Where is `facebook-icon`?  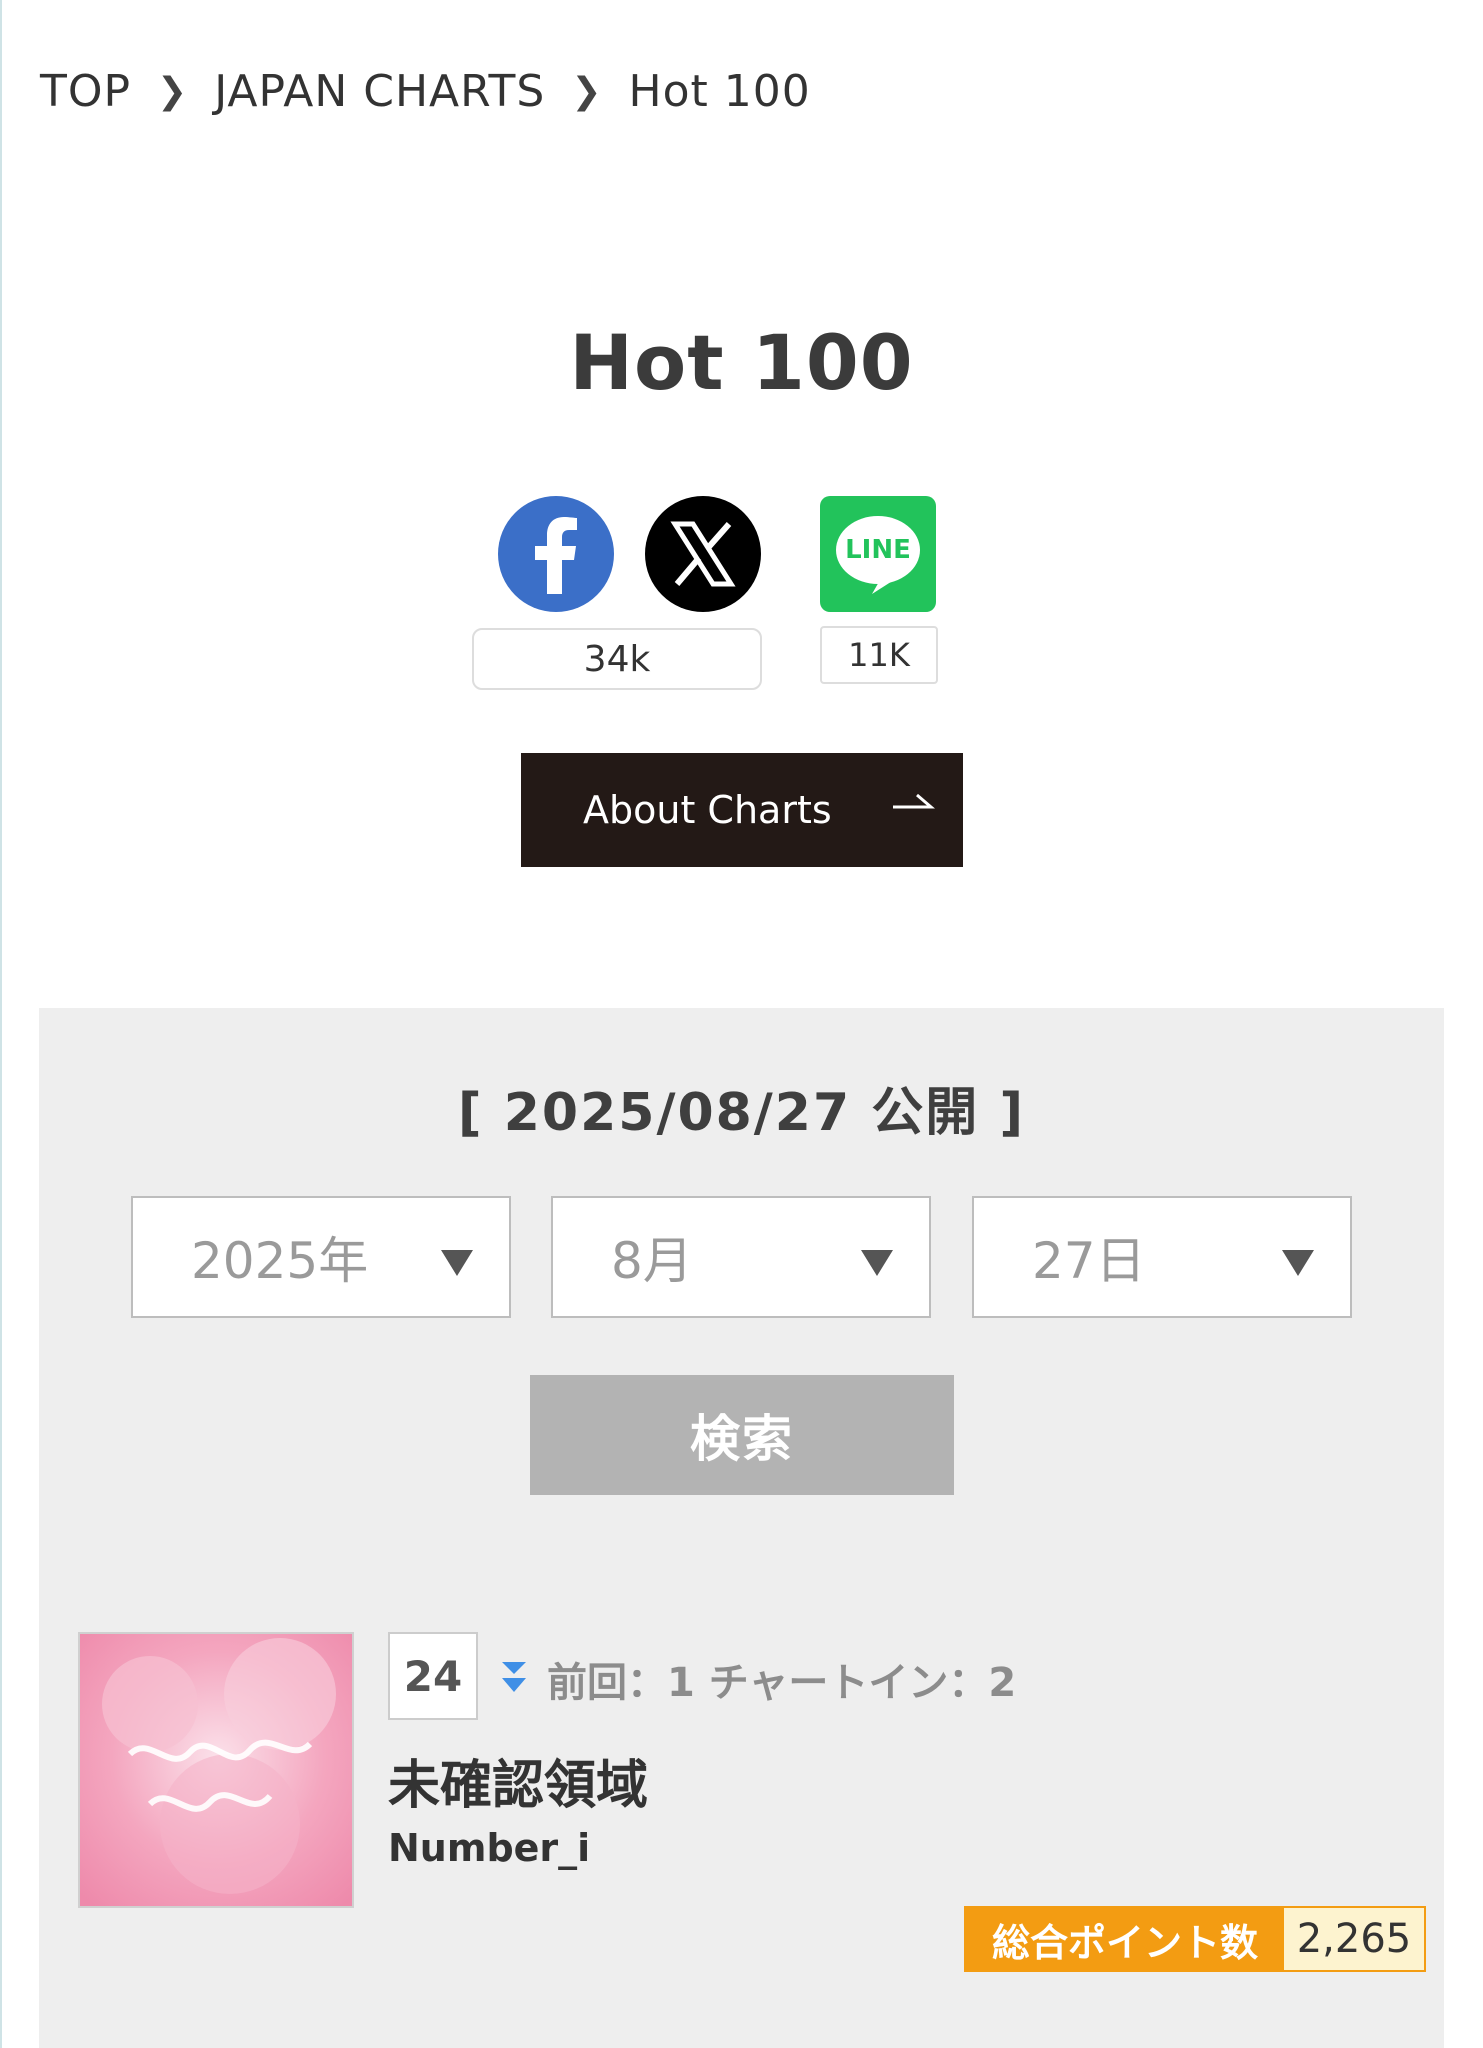 facebook-icon is located at coordinates (556, 555).